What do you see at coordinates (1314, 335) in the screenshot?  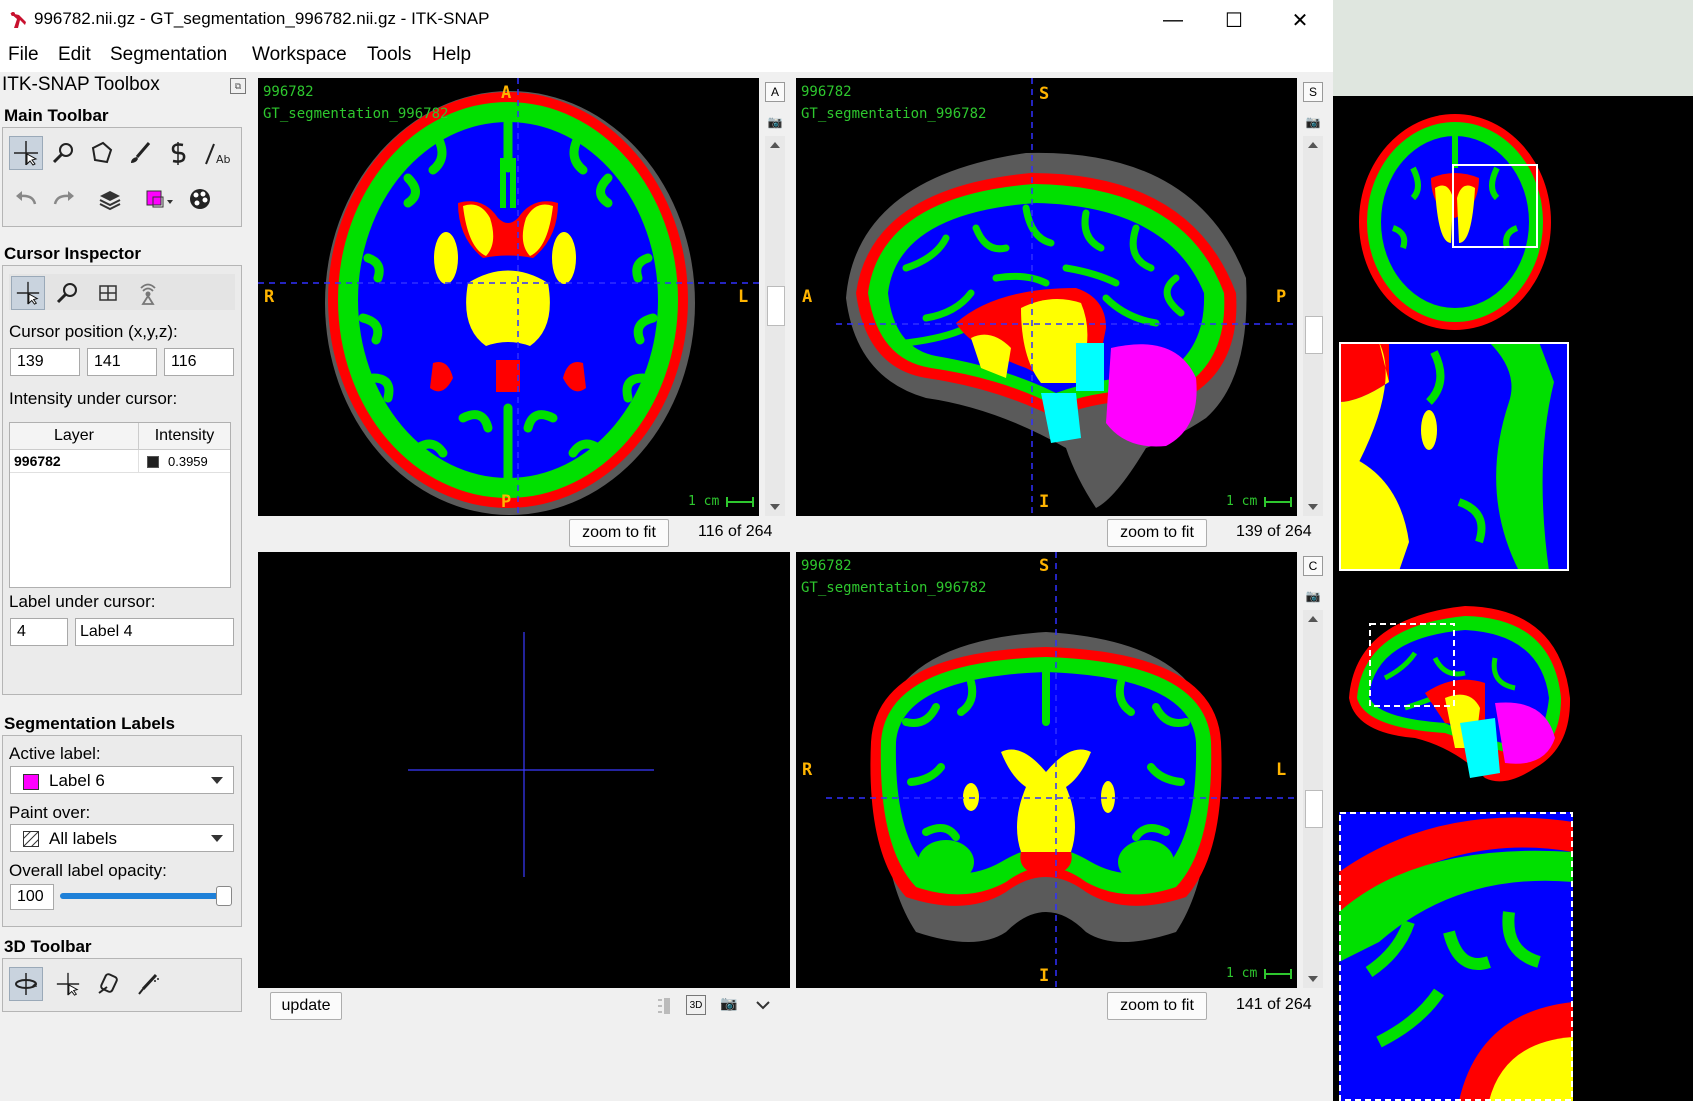 I see `sagittal-scroll-thumb` at bounding box center [1314, 335].